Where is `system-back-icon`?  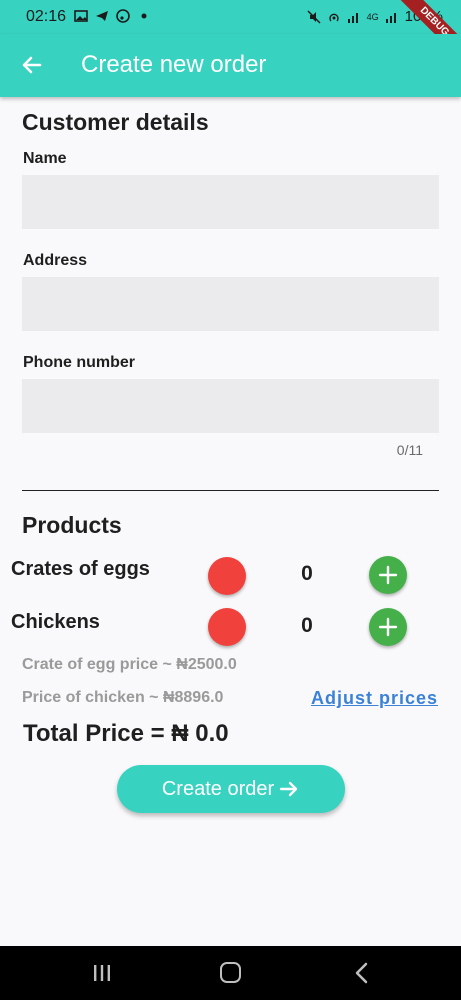 system-back-icon is located at coordinates (362, 973).